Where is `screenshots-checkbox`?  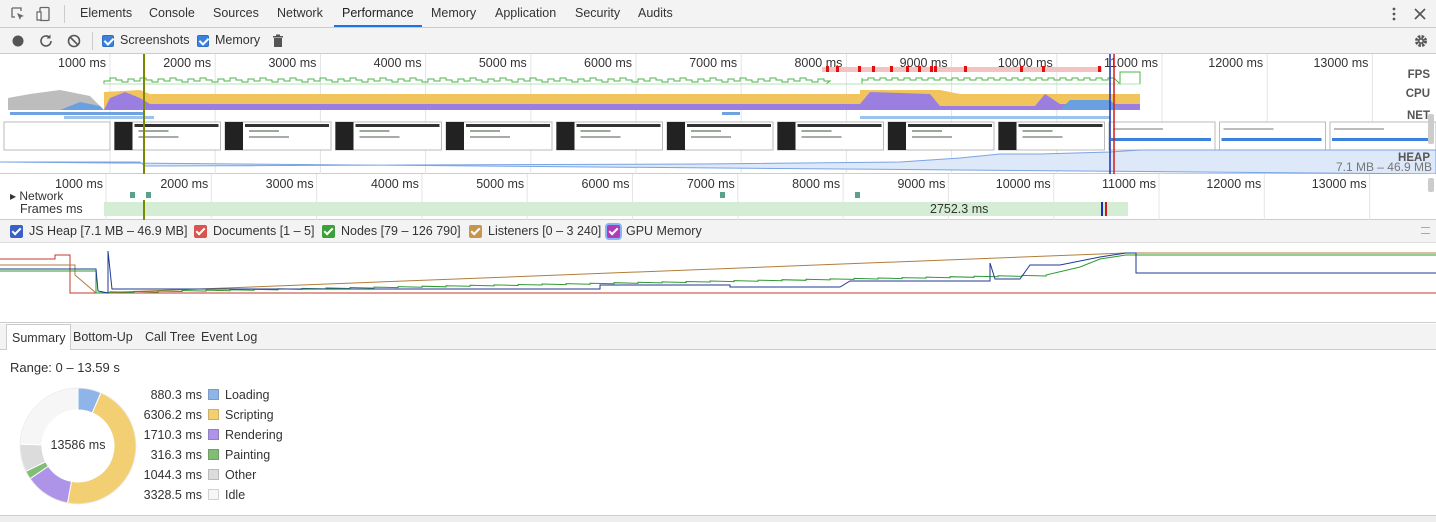
screenshots-checkbox is located at coordinates (108, 41).